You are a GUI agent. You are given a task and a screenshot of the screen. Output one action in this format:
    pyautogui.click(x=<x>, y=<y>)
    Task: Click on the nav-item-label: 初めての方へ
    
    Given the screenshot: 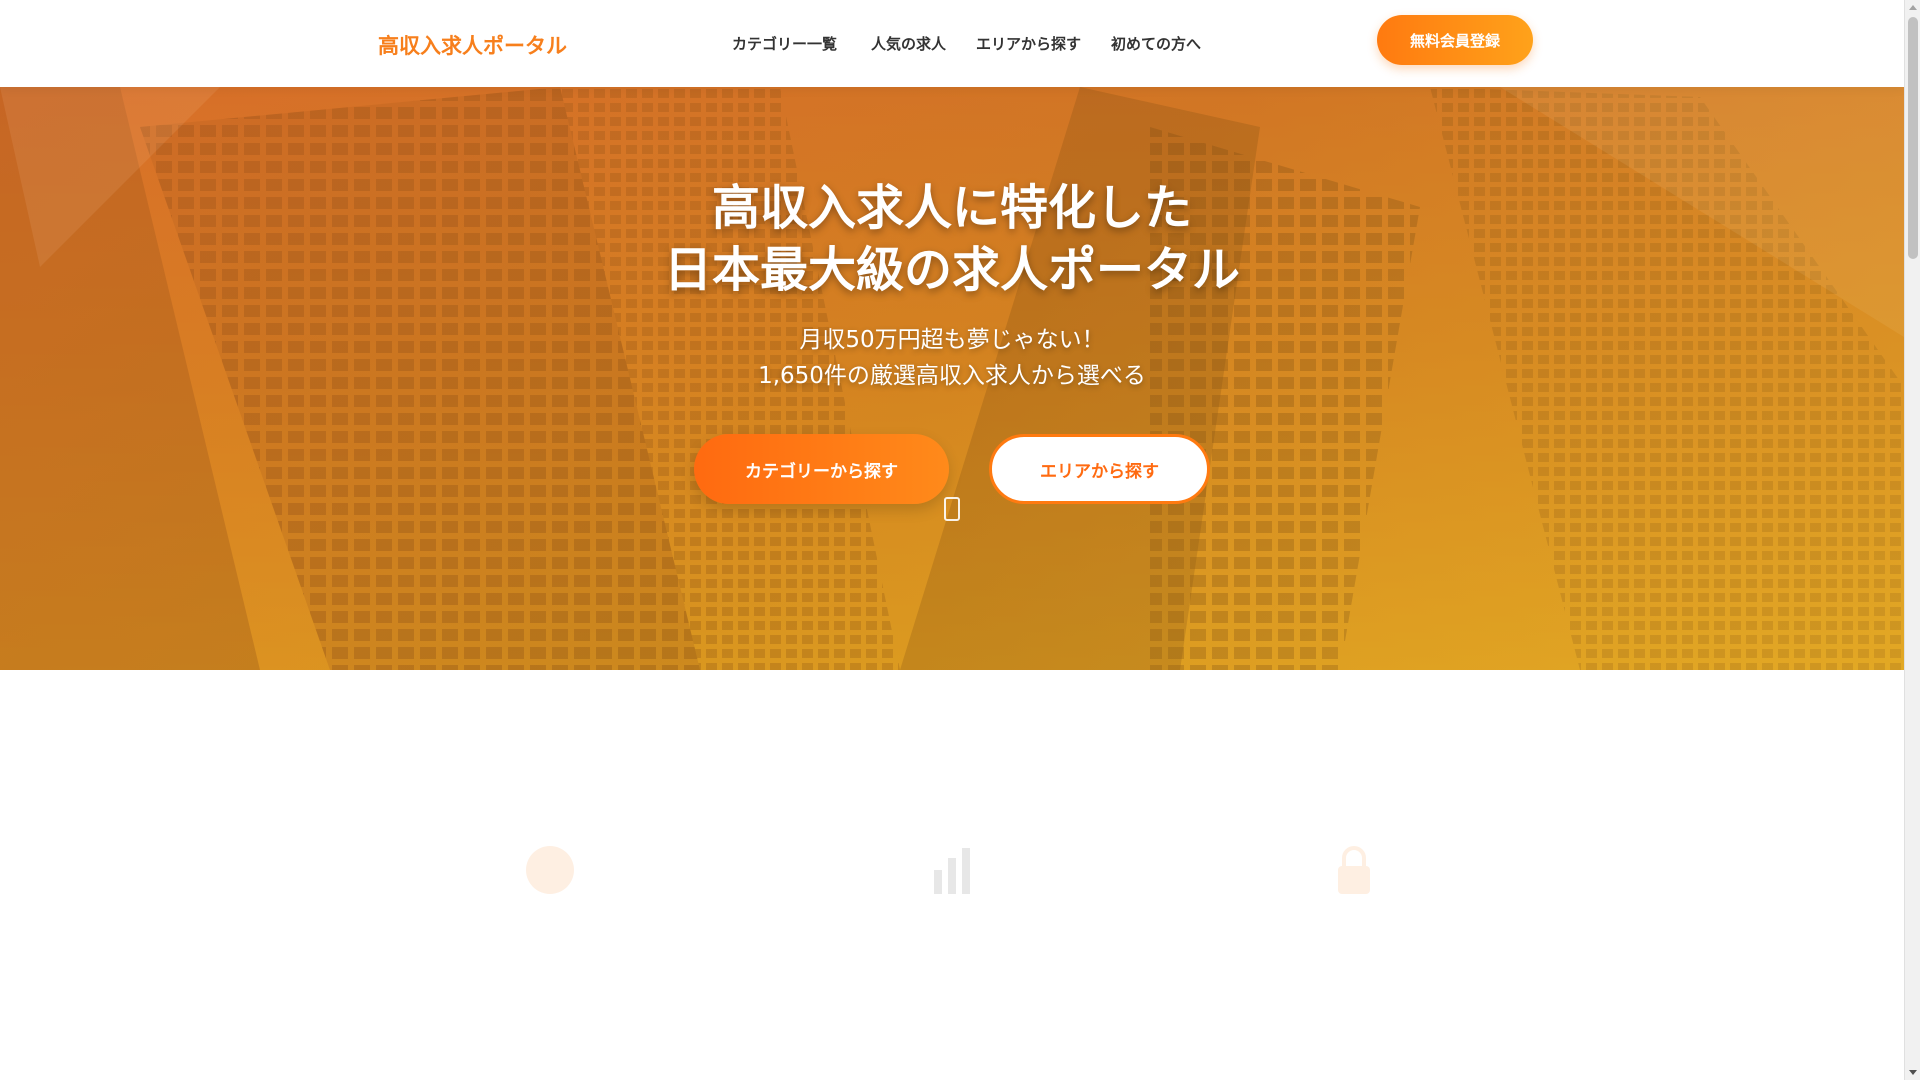 What is the action you would take?
    pyautogui.click(x=1156, y=44)
    